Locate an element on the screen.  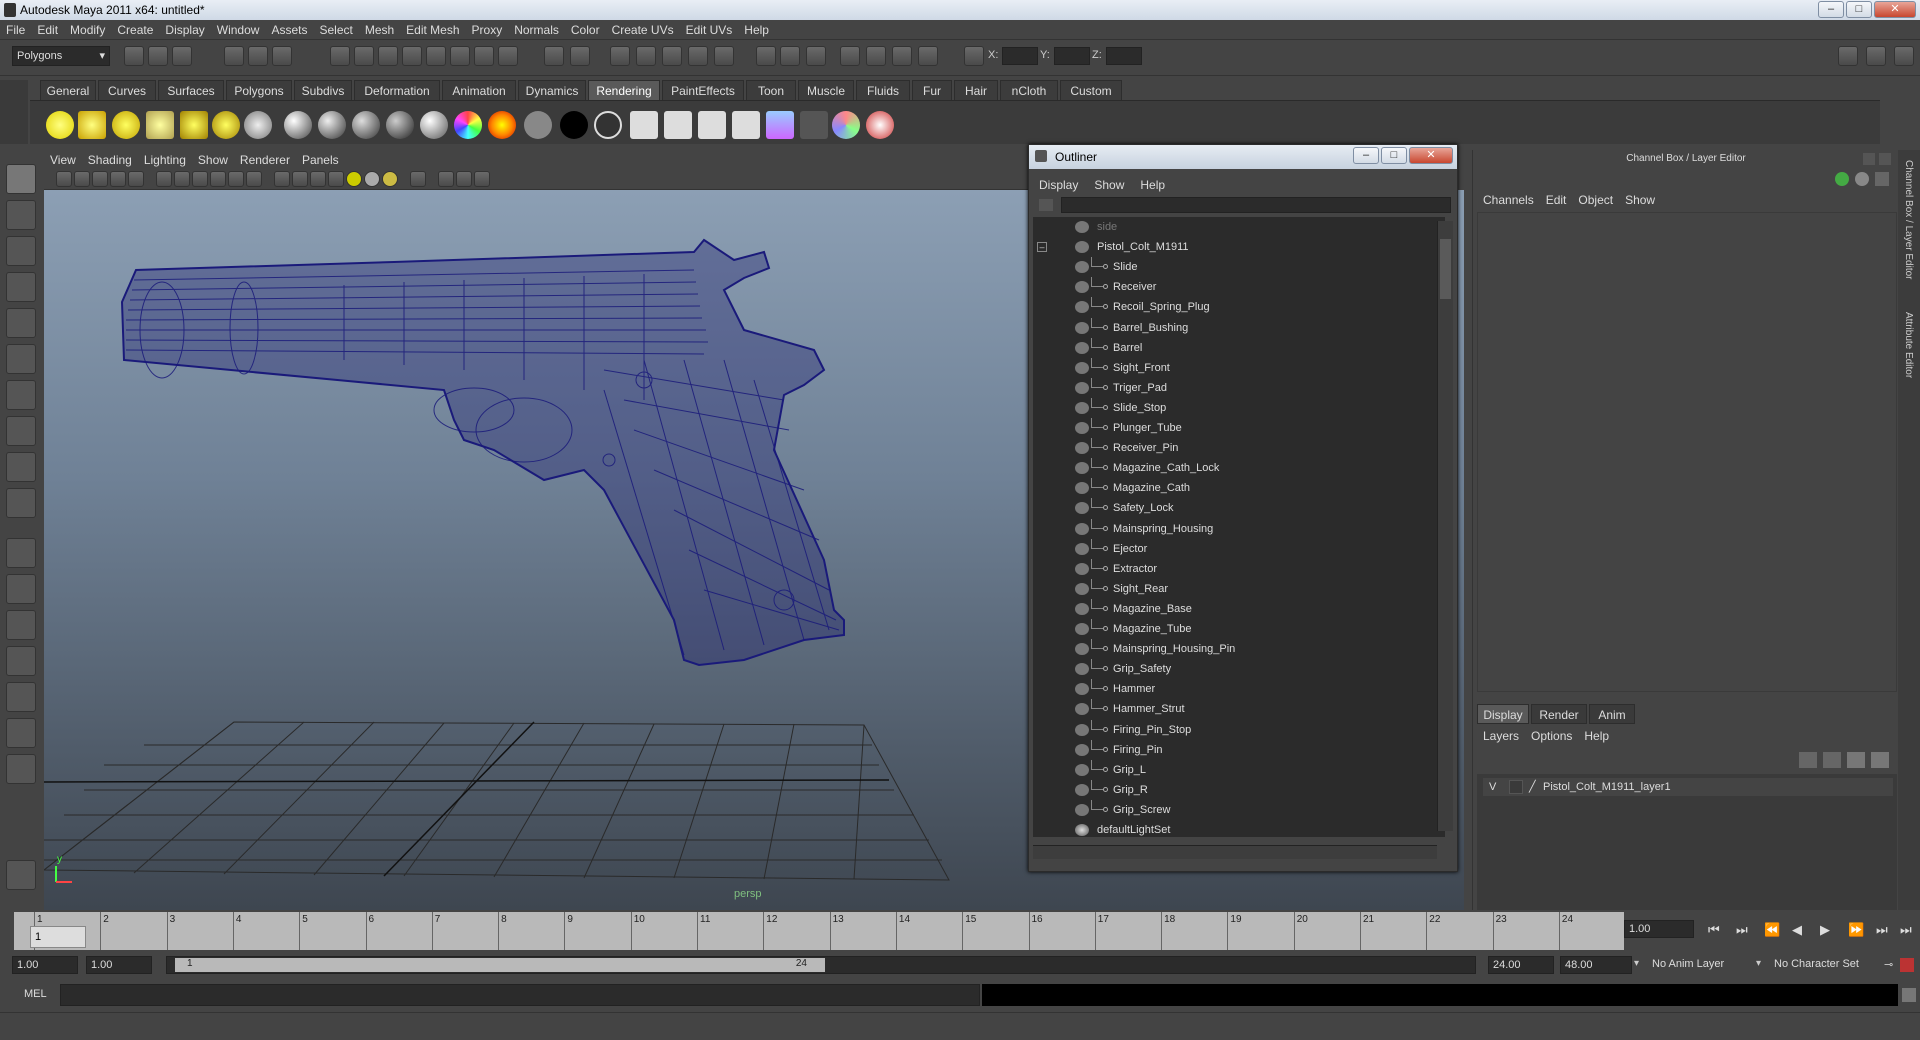
anim-layer-selector: No Anim Layer is located at coordinates (1700, 965).